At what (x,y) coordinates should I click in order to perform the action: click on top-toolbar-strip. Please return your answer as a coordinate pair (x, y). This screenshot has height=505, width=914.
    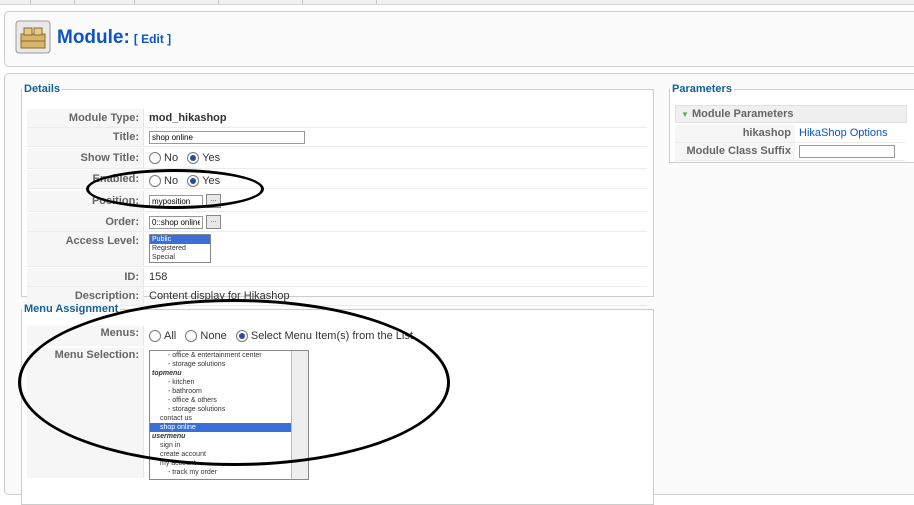
    Looking at the image, I should click on (457, 2).